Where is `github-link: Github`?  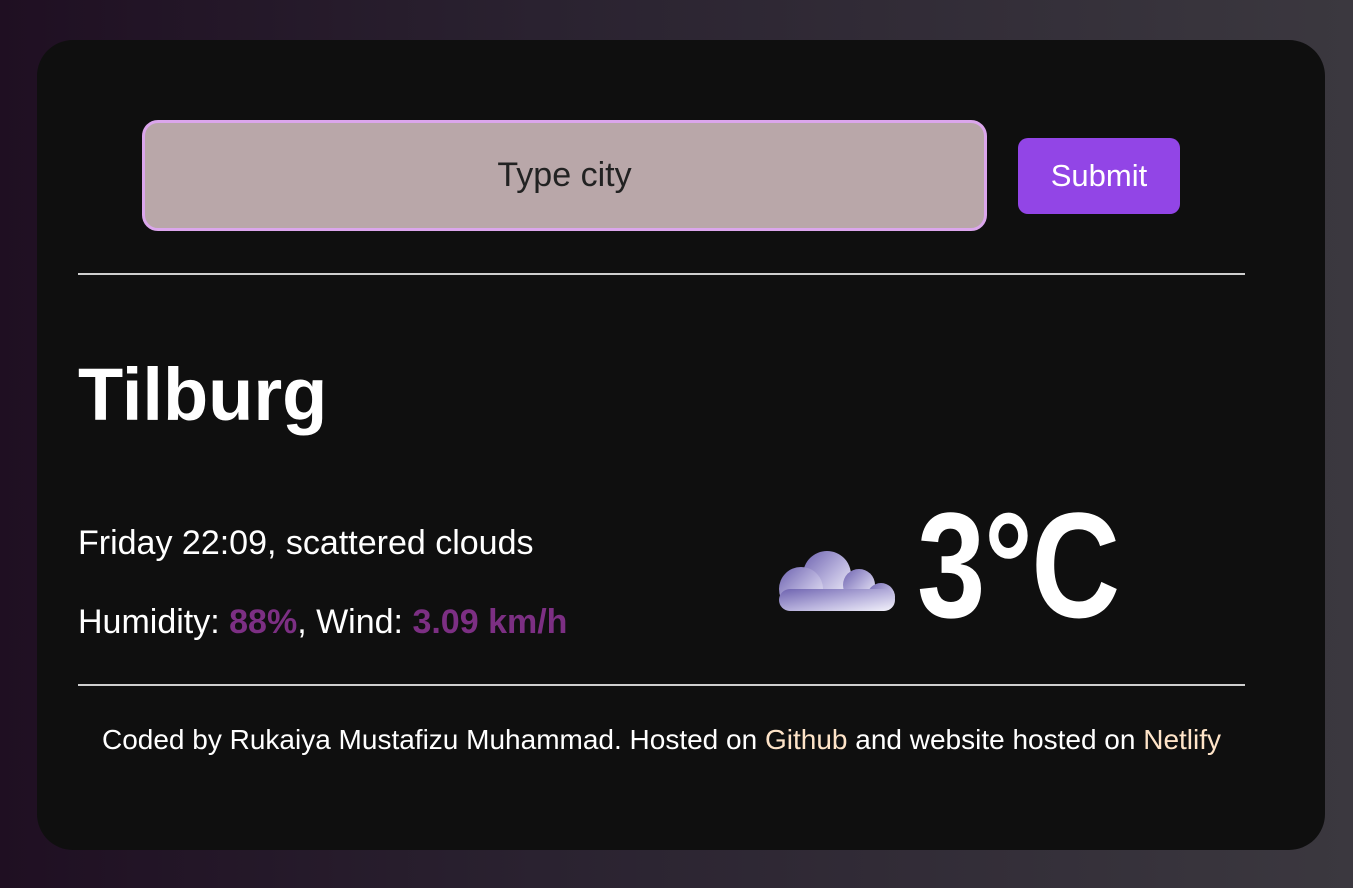
github-link: Github is located at coordinates (806, 739).